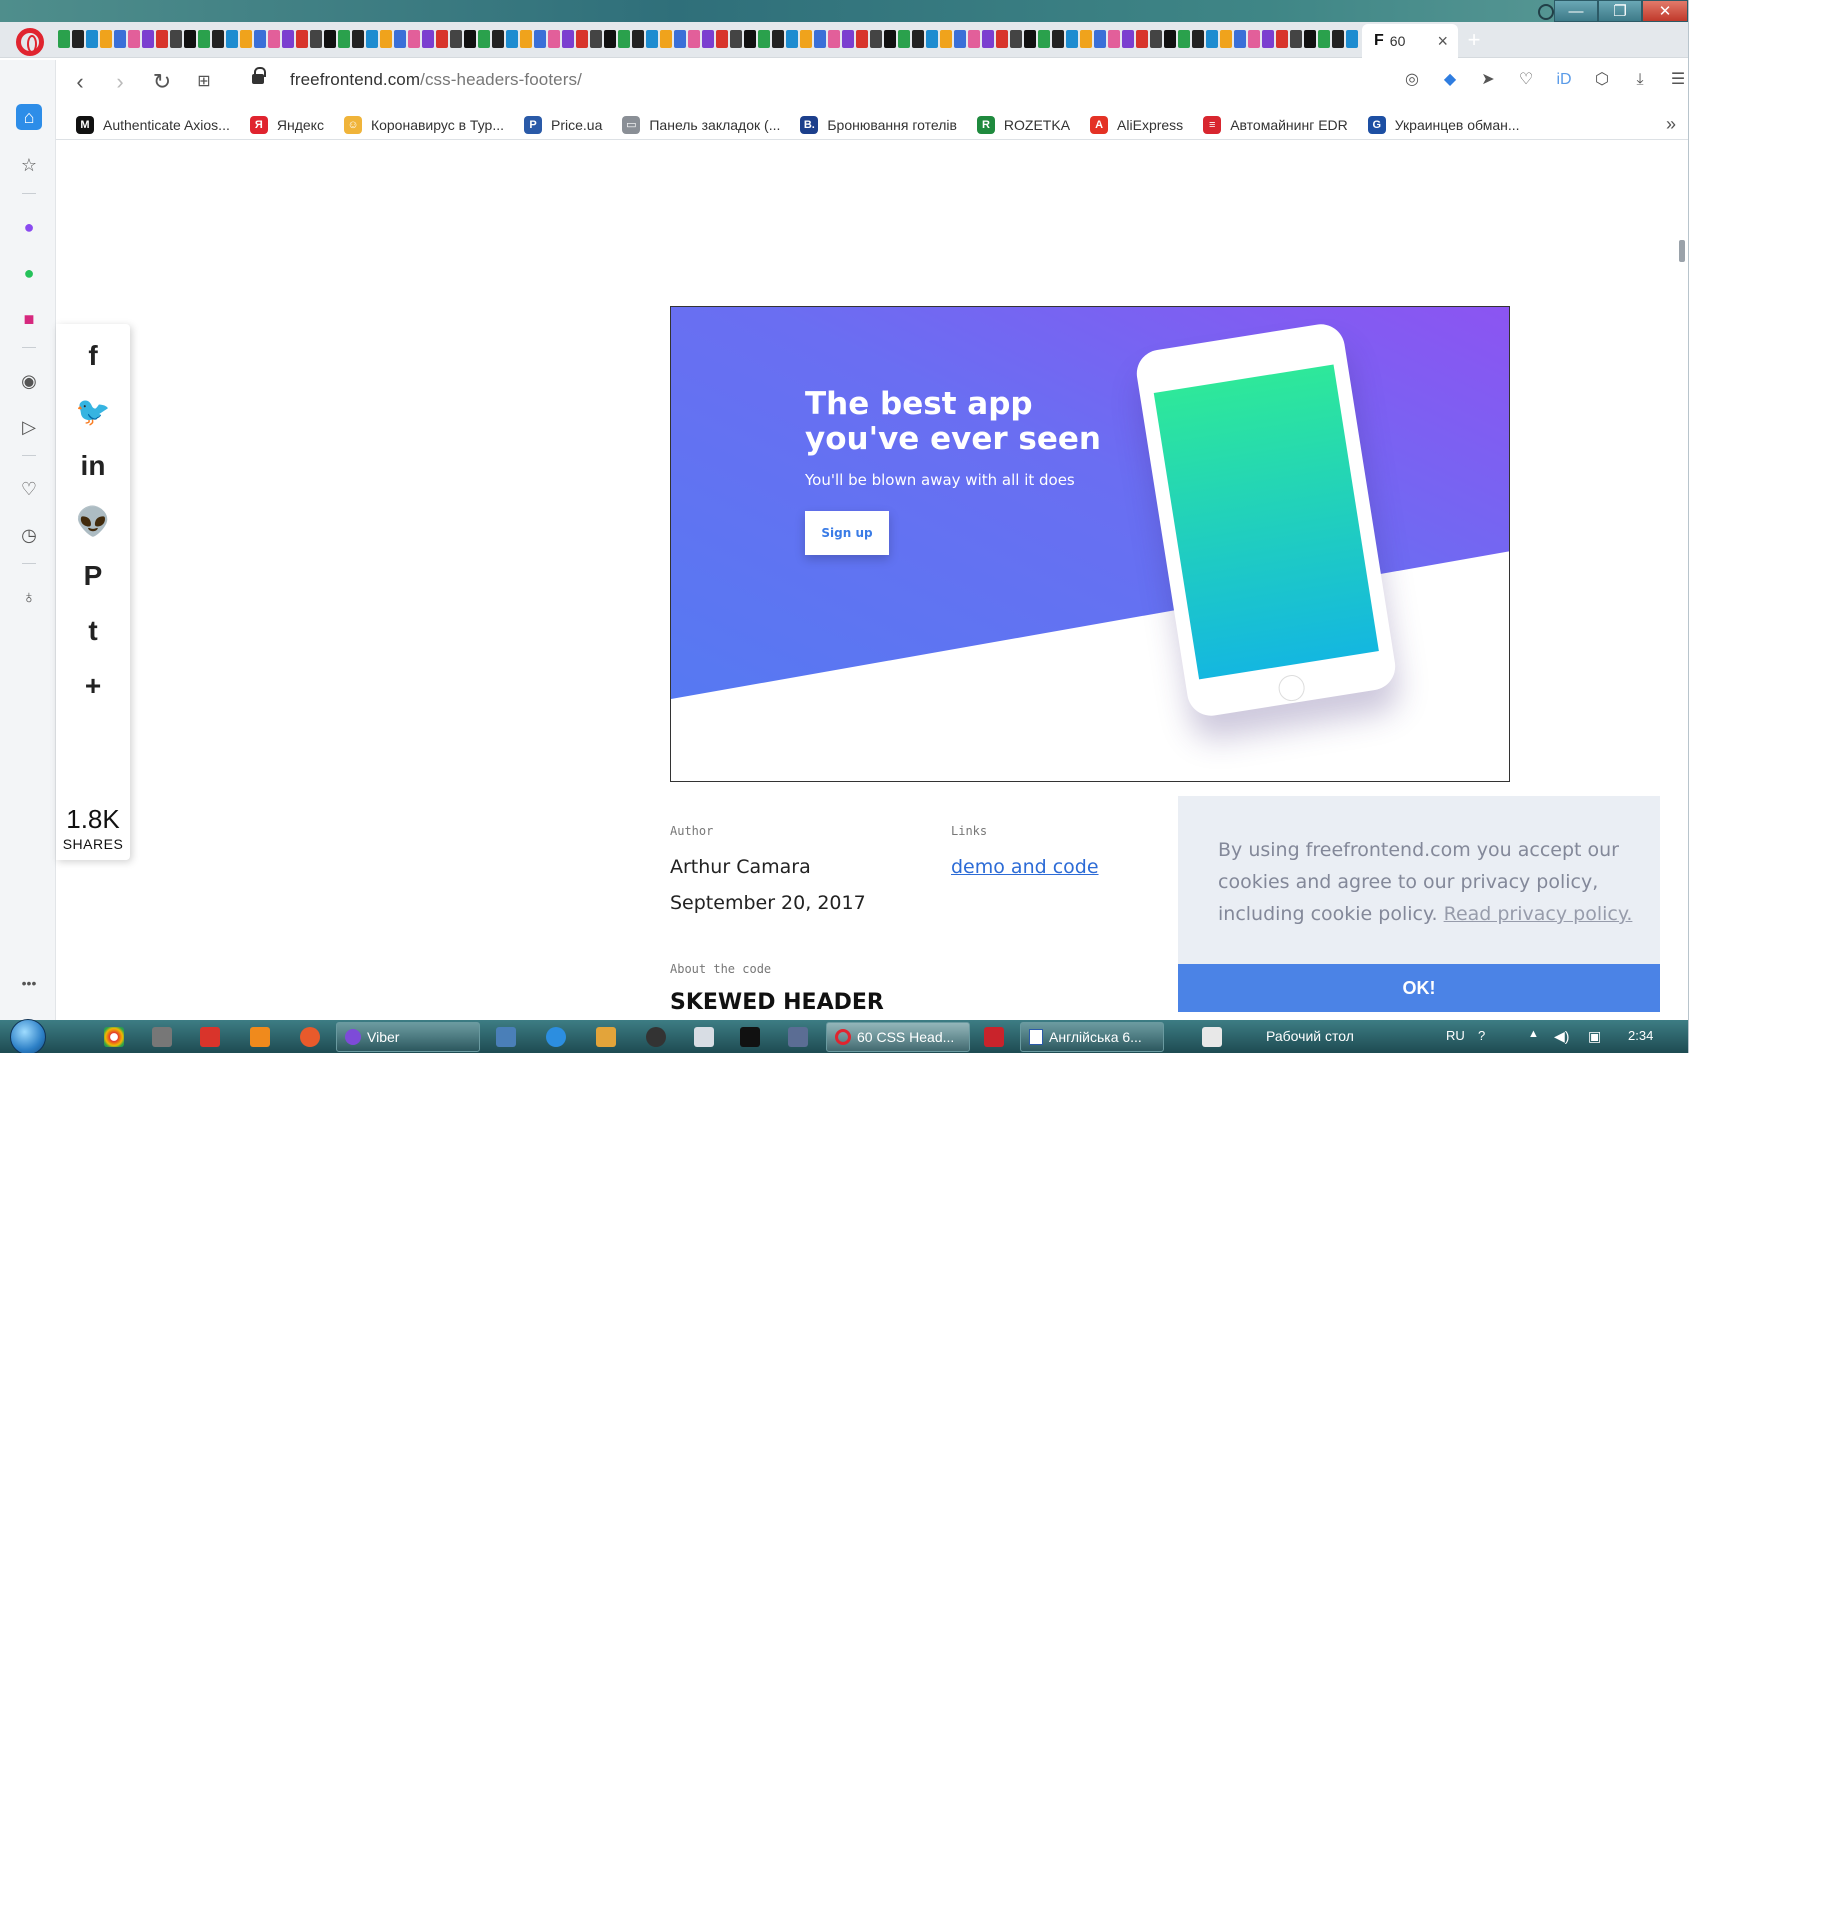 The width and height of the screenshot is (1832, 1920). What do you see at coordinates (878, 124) in the screenshot?
I see `bookmark-item: B. Бронювання готелів` at bounding box center [878, 124].